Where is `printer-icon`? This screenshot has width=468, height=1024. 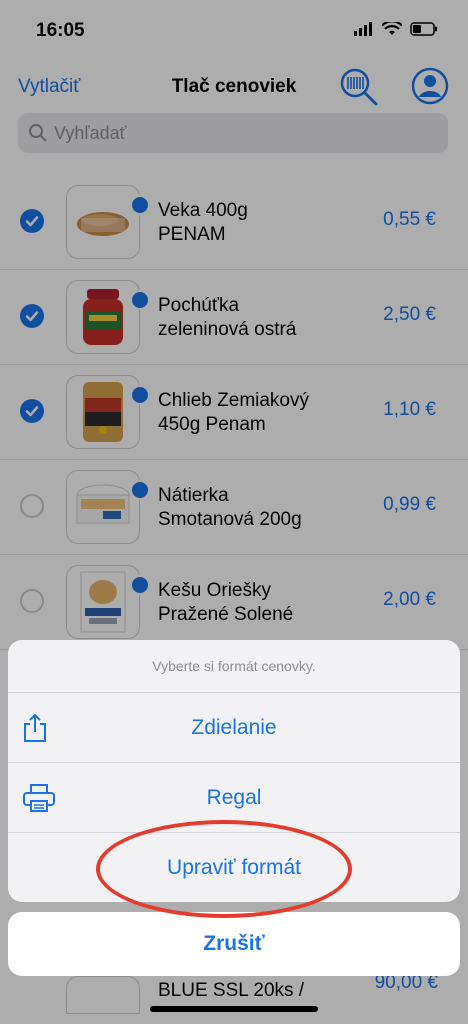
printer-icon is located at coordinates (39, 798).